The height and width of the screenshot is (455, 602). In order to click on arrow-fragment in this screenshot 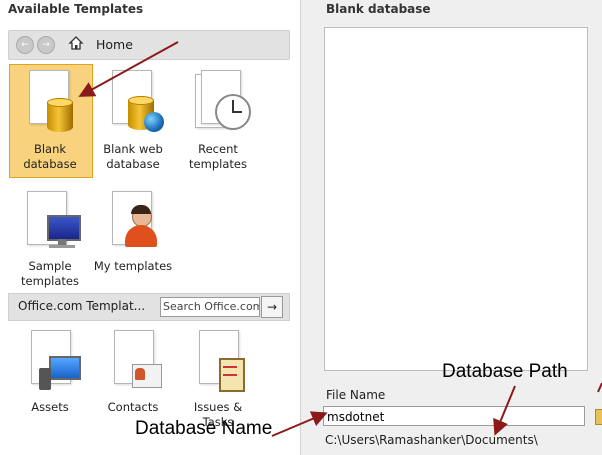, I will do `click(599, 387)`.